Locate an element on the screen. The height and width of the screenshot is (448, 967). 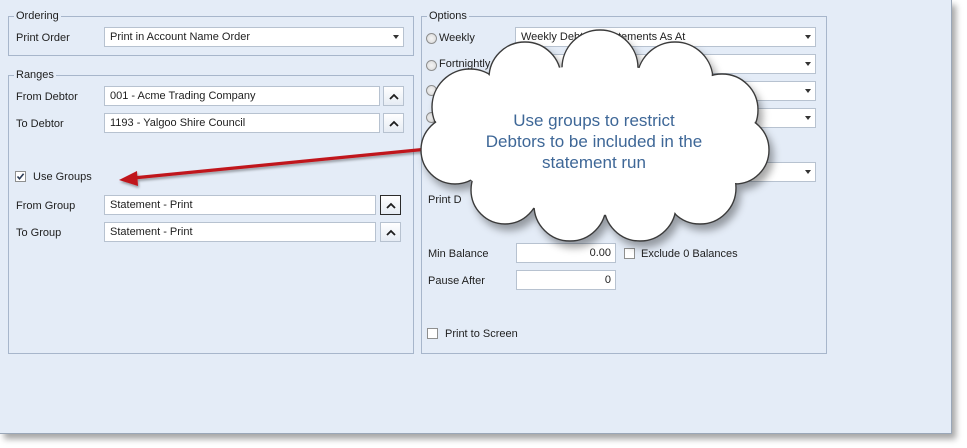
weekly-label: Weekly is located at coordinates (457, 38).